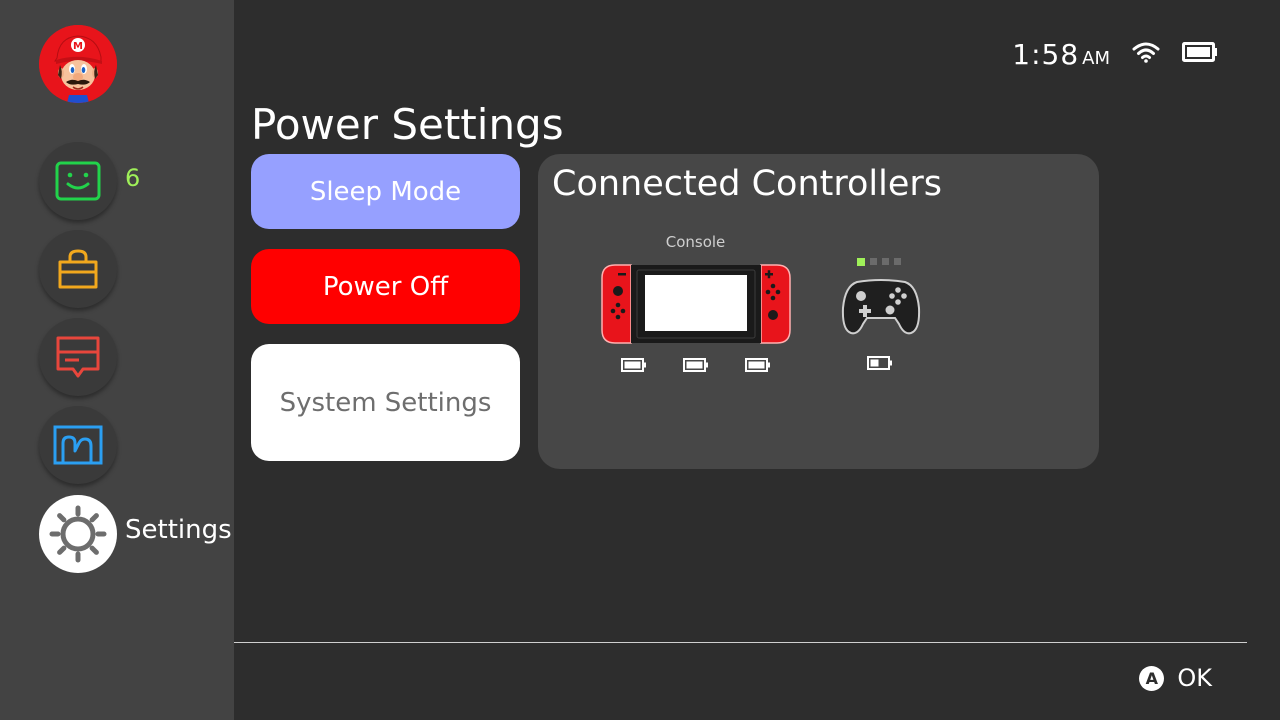 The width and height of the screenshot is (1280, 720). Describe the element at coordinates (747, 184) in the screenshot. I see `panel-title: Connected Controllers` at that location.